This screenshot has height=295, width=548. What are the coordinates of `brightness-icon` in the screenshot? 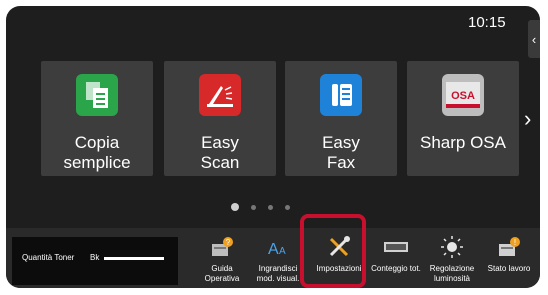 It's located at (452, 247).